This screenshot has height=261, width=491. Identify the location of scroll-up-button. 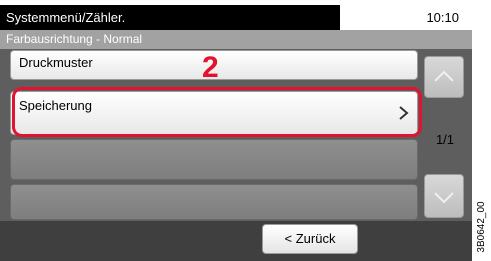
(444, 77).